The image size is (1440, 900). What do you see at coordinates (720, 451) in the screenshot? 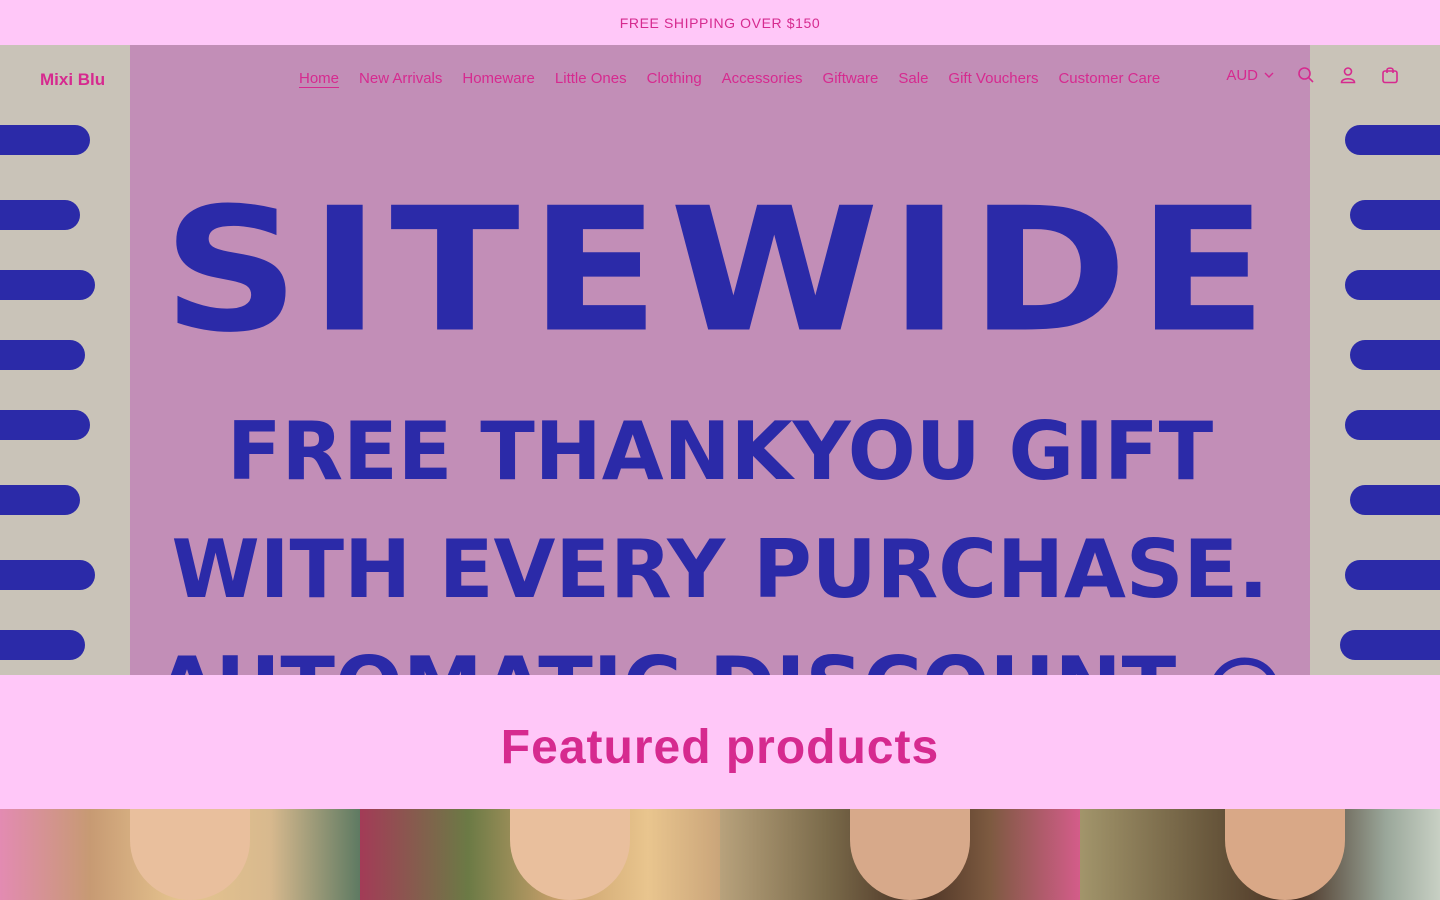
I see `hero-line-2: FREE THANKYOU GIFT` at bounding box center [720, 451].